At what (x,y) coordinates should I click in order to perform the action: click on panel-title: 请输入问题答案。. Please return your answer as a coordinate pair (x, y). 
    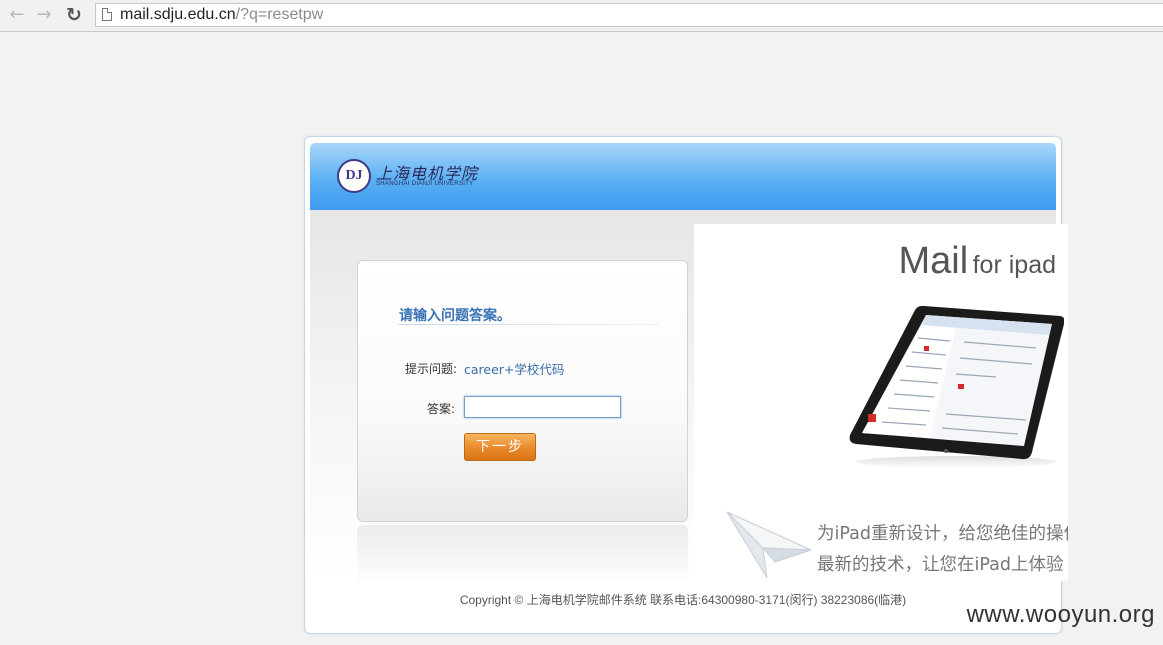
    Looking at the image, I should click on (455, 316).